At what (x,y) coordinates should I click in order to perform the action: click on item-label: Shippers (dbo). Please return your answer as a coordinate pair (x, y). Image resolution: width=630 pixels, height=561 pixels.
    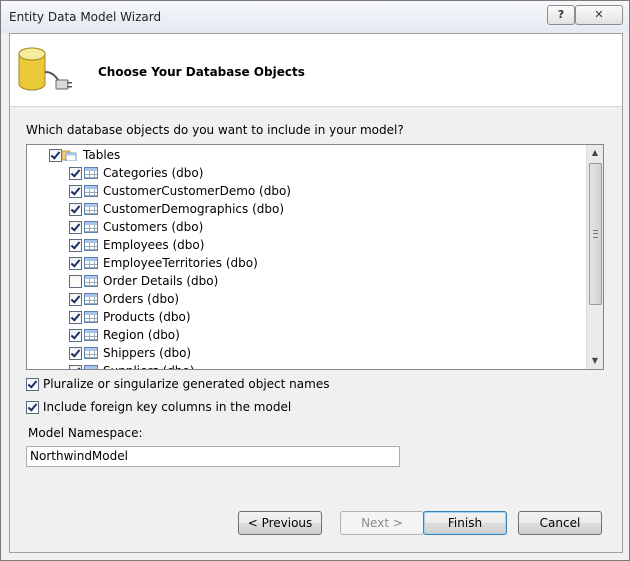
    Looking at the image, I should click on (147, 353).